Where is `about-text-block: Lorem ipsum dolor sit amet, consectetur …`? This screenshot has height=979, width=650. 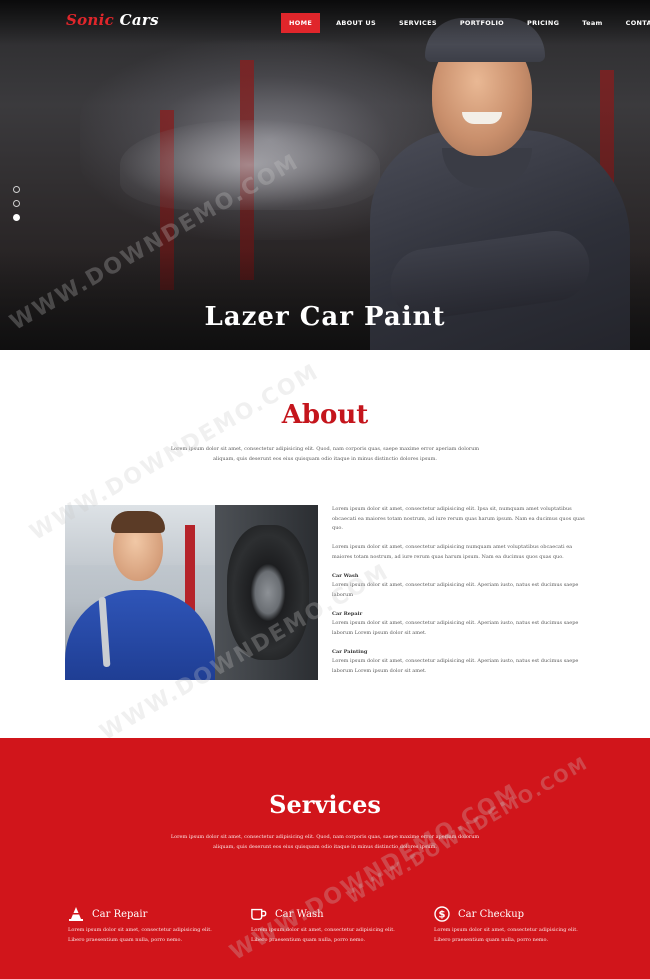
about-text-block: Lorem ipsum dolor sit amet, consectetur … is located at coordinates (460, 595).